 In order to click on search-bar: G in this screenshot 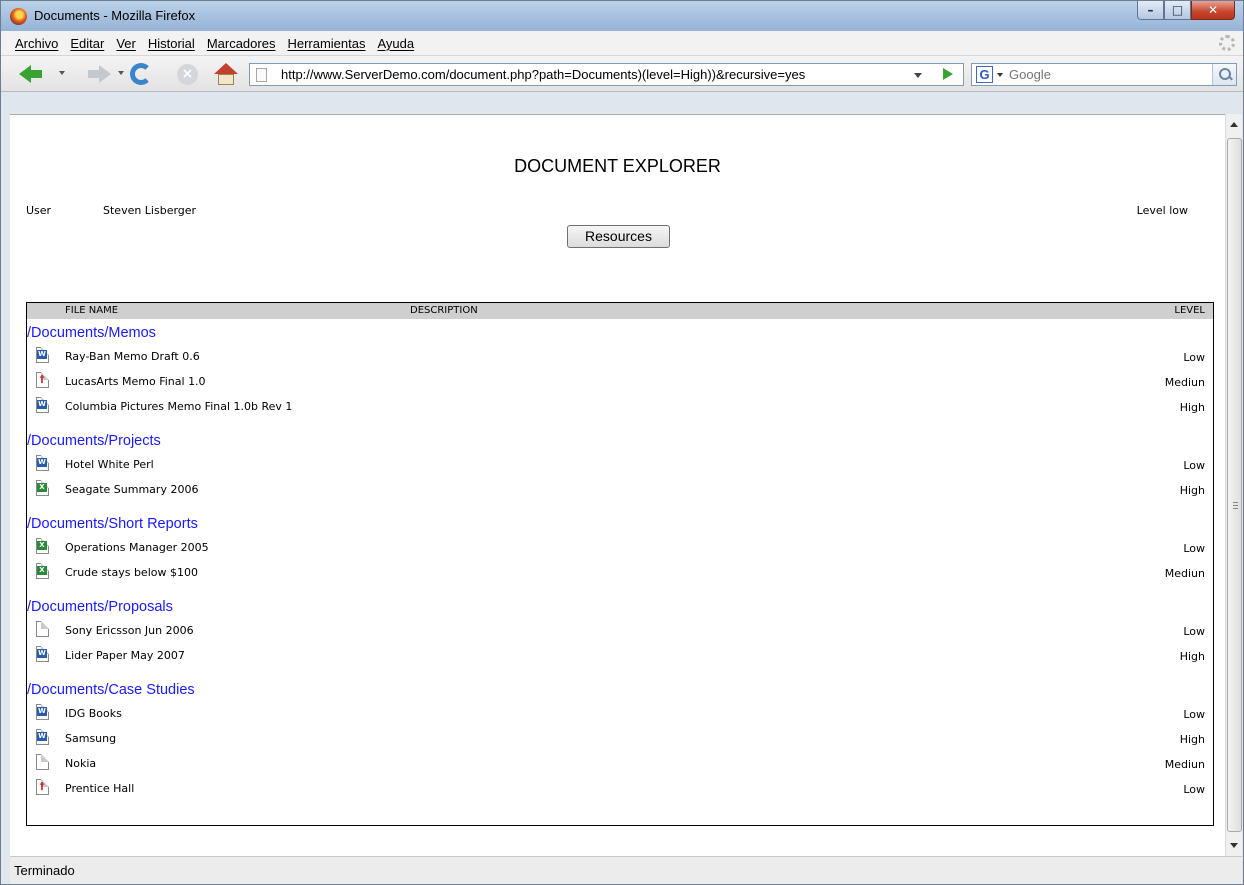, I will do `click(1104, 74)`.